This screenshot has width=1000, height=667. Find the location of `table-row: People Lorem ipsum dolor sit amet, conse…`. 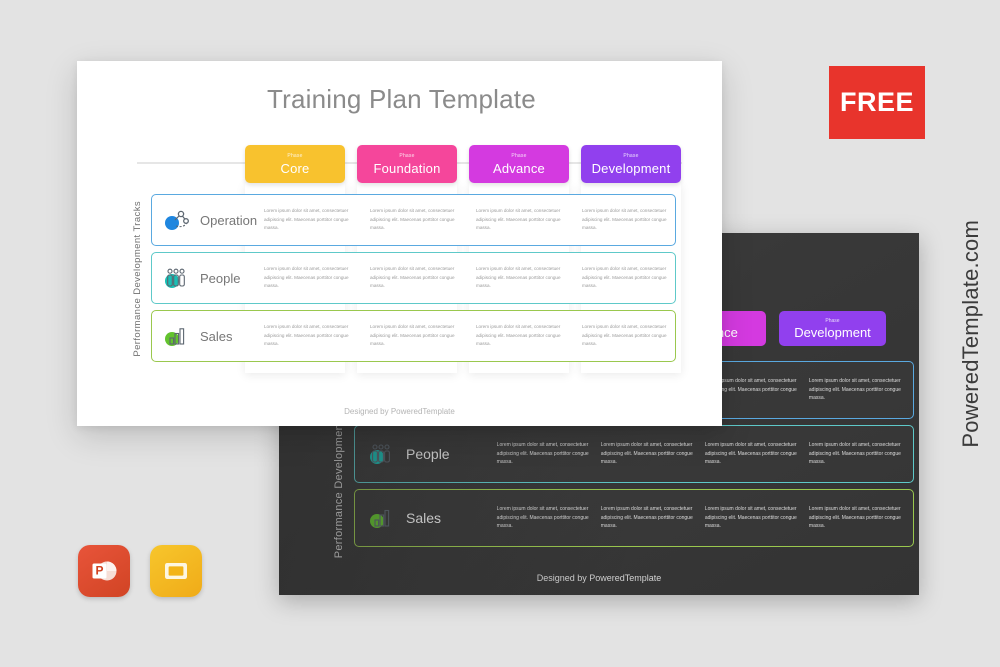

table-row: People Lorem ipsum dolor sit amet, conse… is located at coordinates (413, 278).